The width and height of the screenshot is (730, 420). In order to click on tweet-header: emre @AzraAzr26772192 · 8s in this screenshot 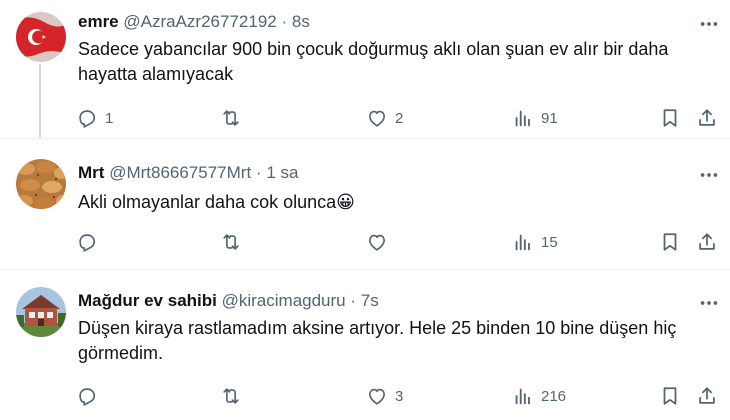, I will do `click(194, 22)`.